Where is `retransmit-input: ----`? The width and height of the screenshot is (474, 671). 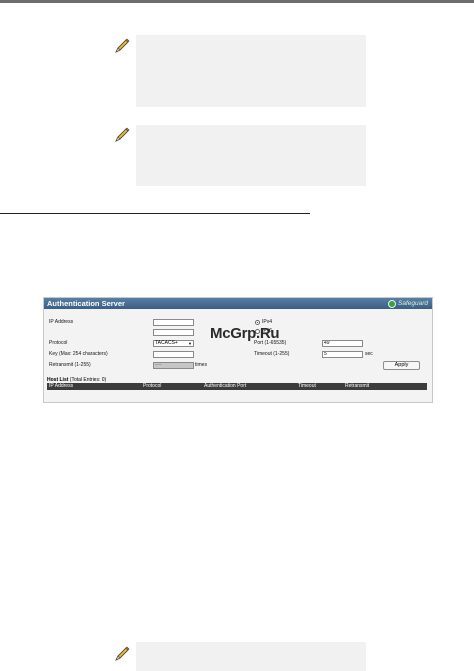
retransmit-input: ---- is located at coordinates (173, 365).